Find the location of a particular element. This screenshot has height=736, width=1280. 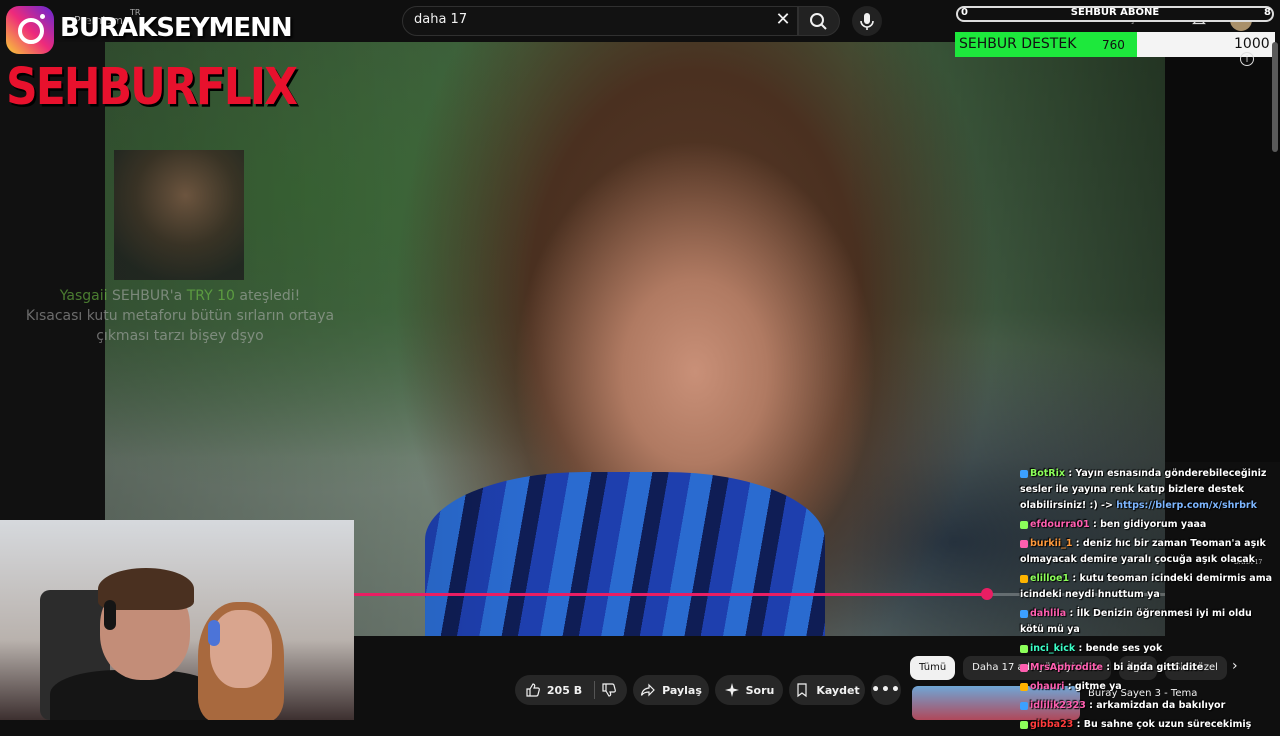

chat-message: ohauri : gitme ya is located at coordinates (1149, 687).